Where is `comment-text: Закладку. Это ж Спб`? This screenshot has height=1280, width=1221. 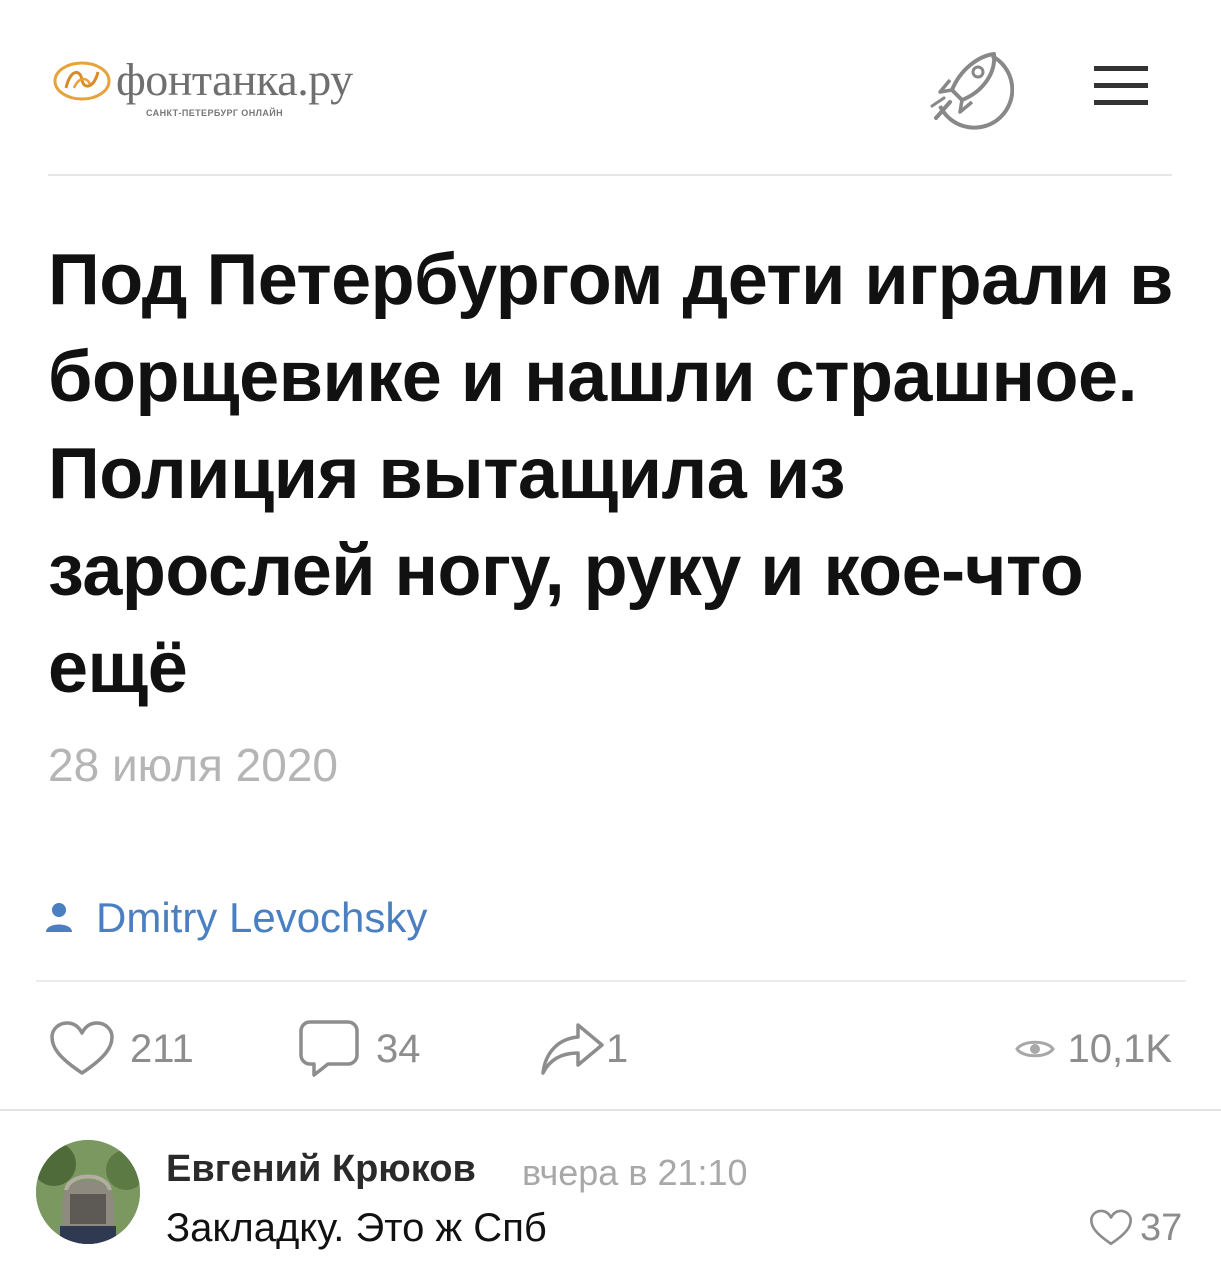 comment-text: Закладку. Это ж Спб is located at coordinates (356, 1228).